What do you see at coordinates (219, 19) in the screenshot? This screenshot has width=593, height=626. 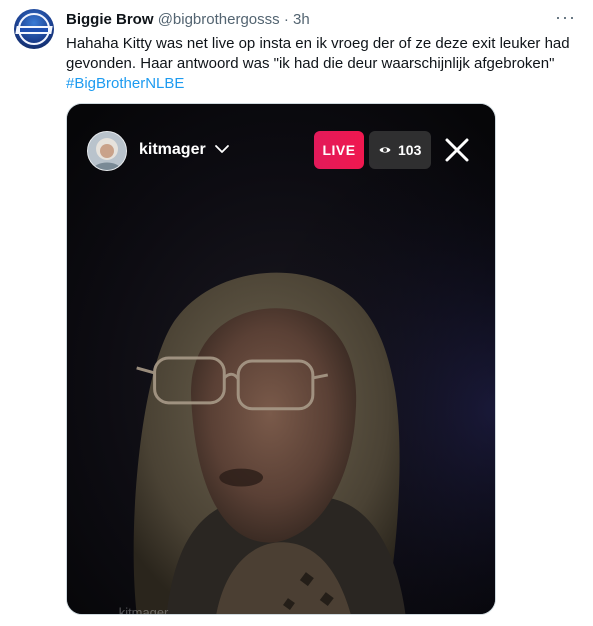 I see `author-handle: @bigbrothergosss` at bounding box center [219, 19].